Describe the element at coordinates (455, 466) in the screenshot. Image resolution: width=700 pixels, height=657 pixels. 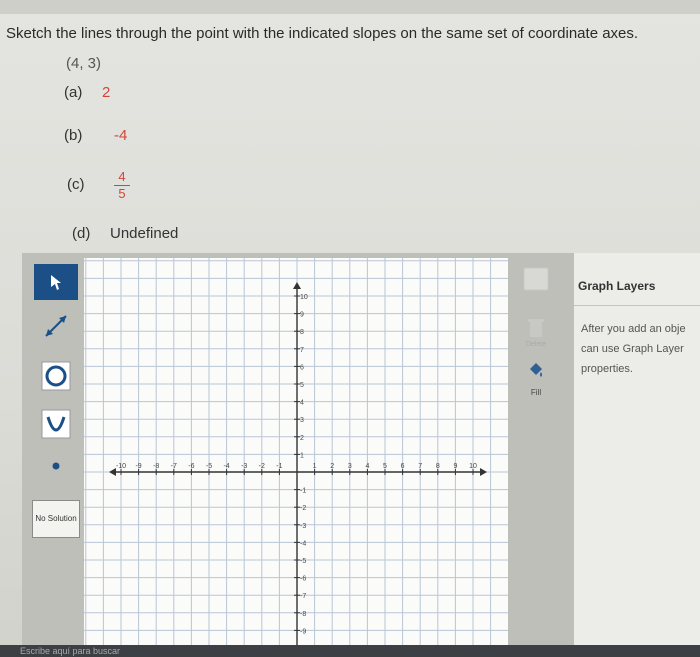
I see `x-tick-label: 9` at that location.